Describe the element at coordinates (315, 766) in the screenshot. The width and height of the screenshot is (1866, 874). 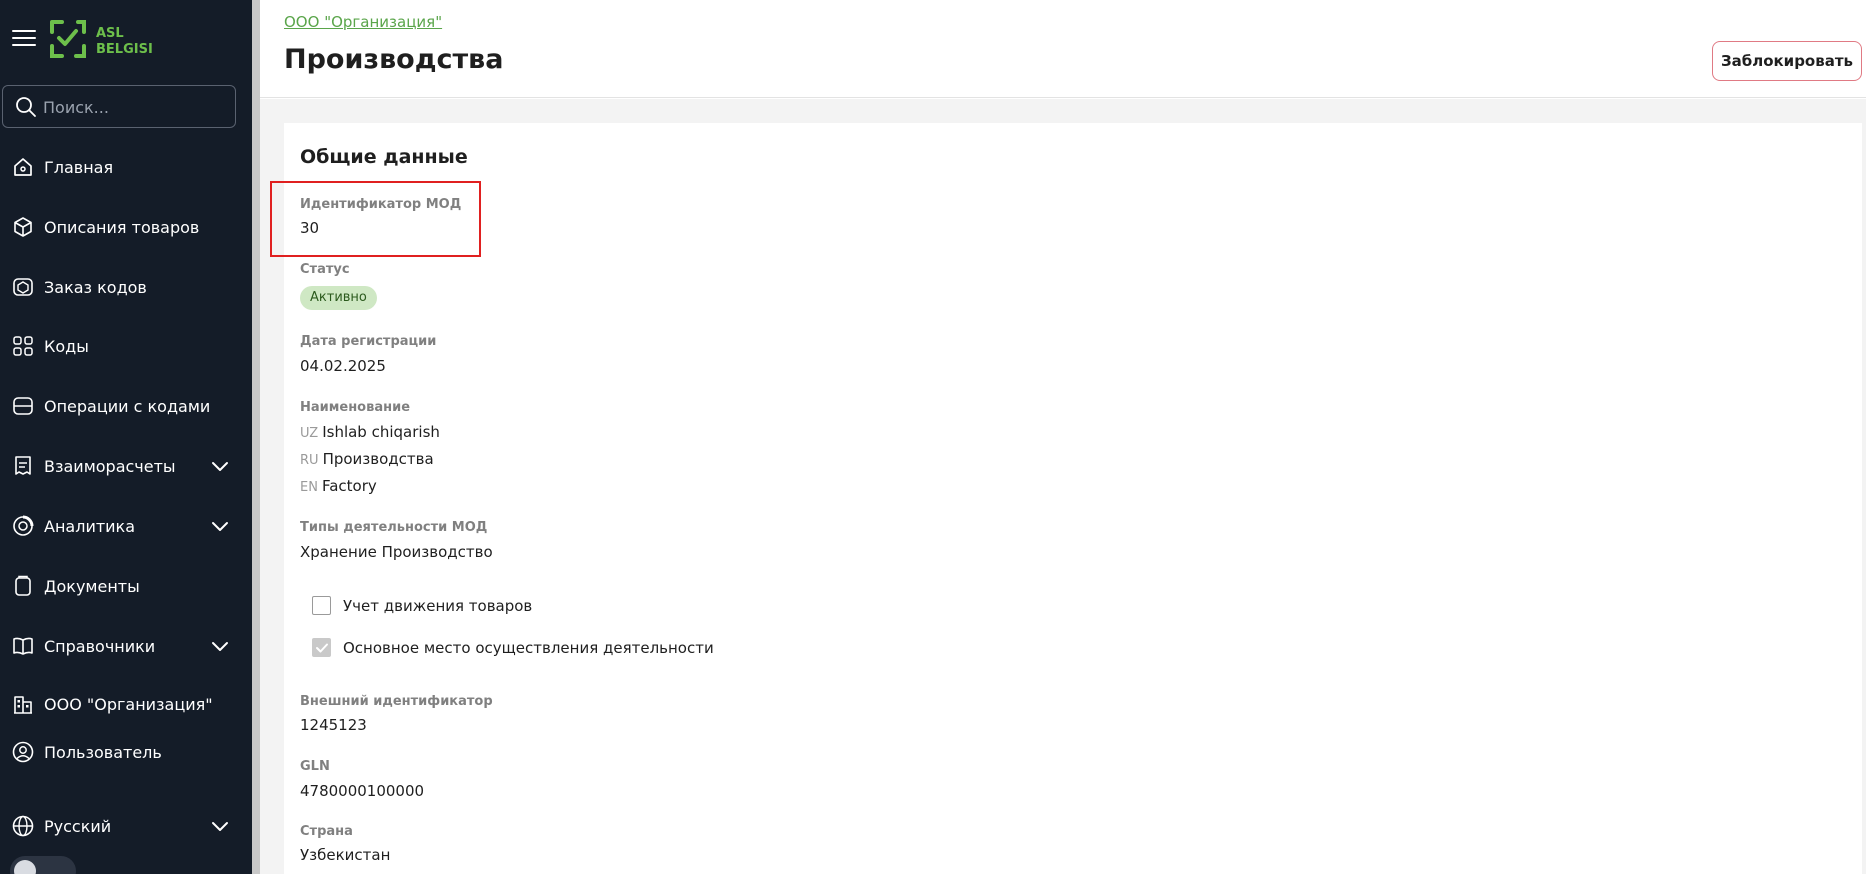
I see `gln-label: GLN` at that location.